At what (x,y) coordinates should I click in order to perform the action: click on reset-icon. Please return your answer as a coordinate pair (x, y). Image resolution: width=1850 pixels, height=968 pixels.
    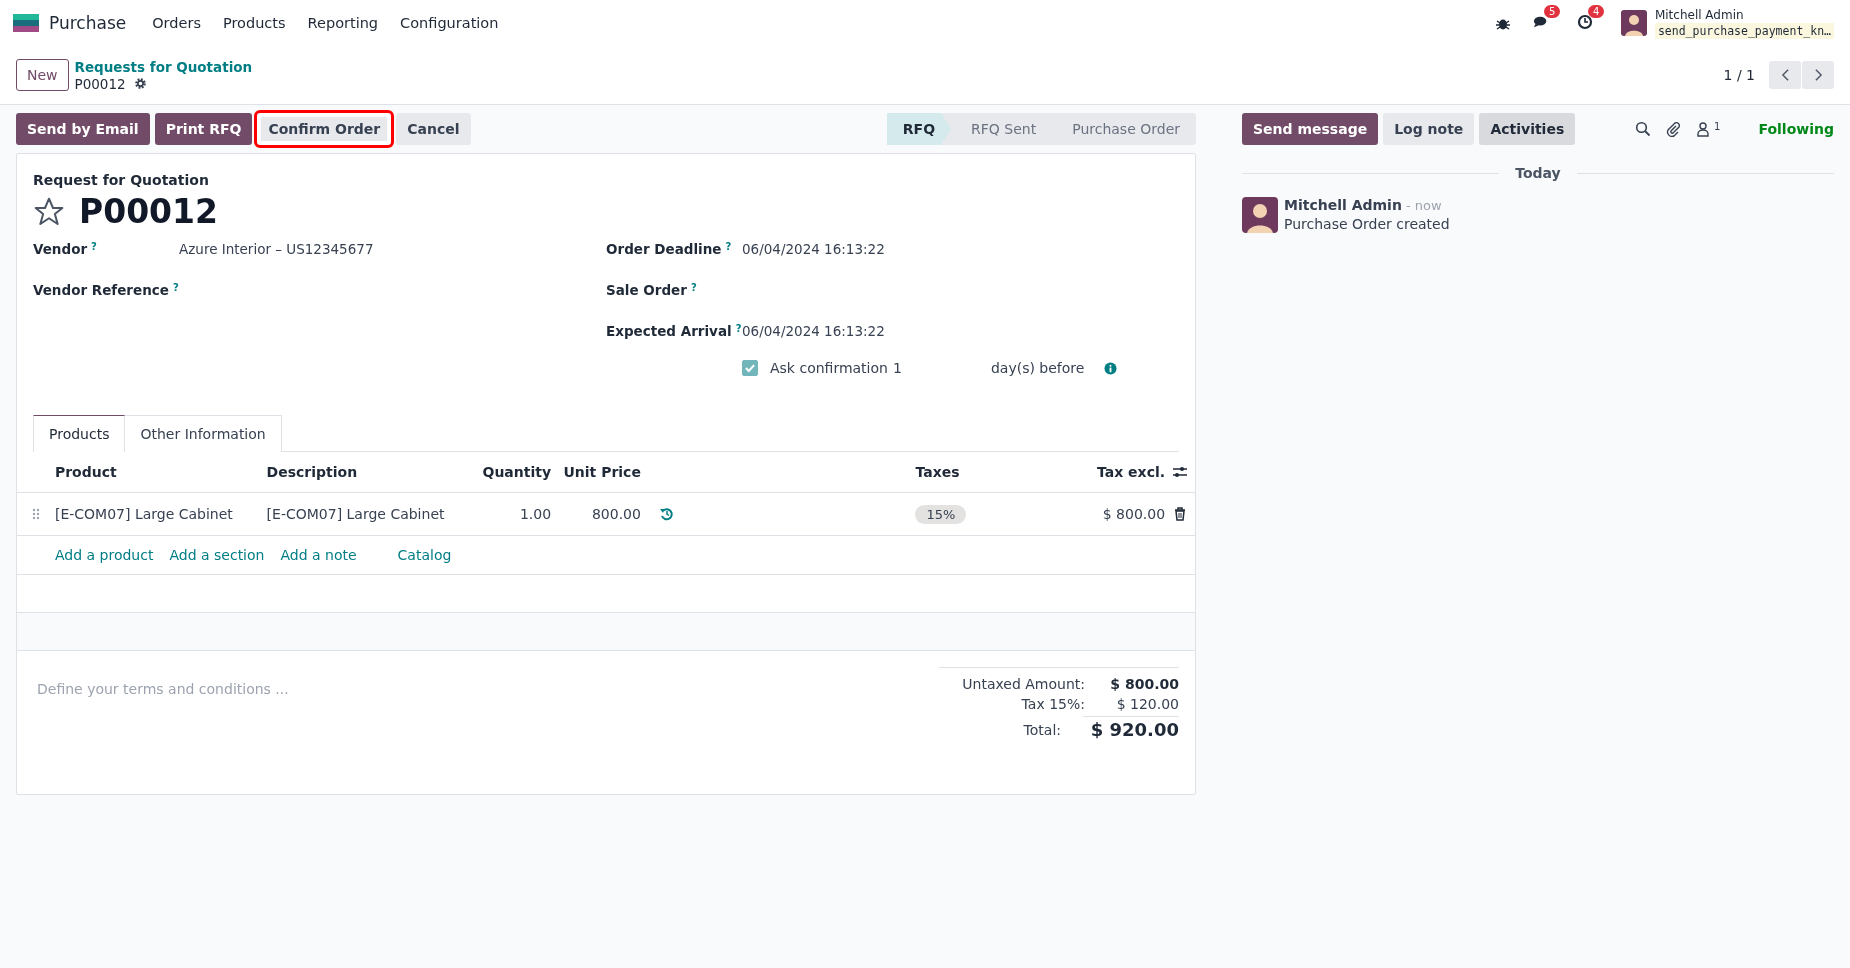
    Looking at the image, I should click on (666, 514).